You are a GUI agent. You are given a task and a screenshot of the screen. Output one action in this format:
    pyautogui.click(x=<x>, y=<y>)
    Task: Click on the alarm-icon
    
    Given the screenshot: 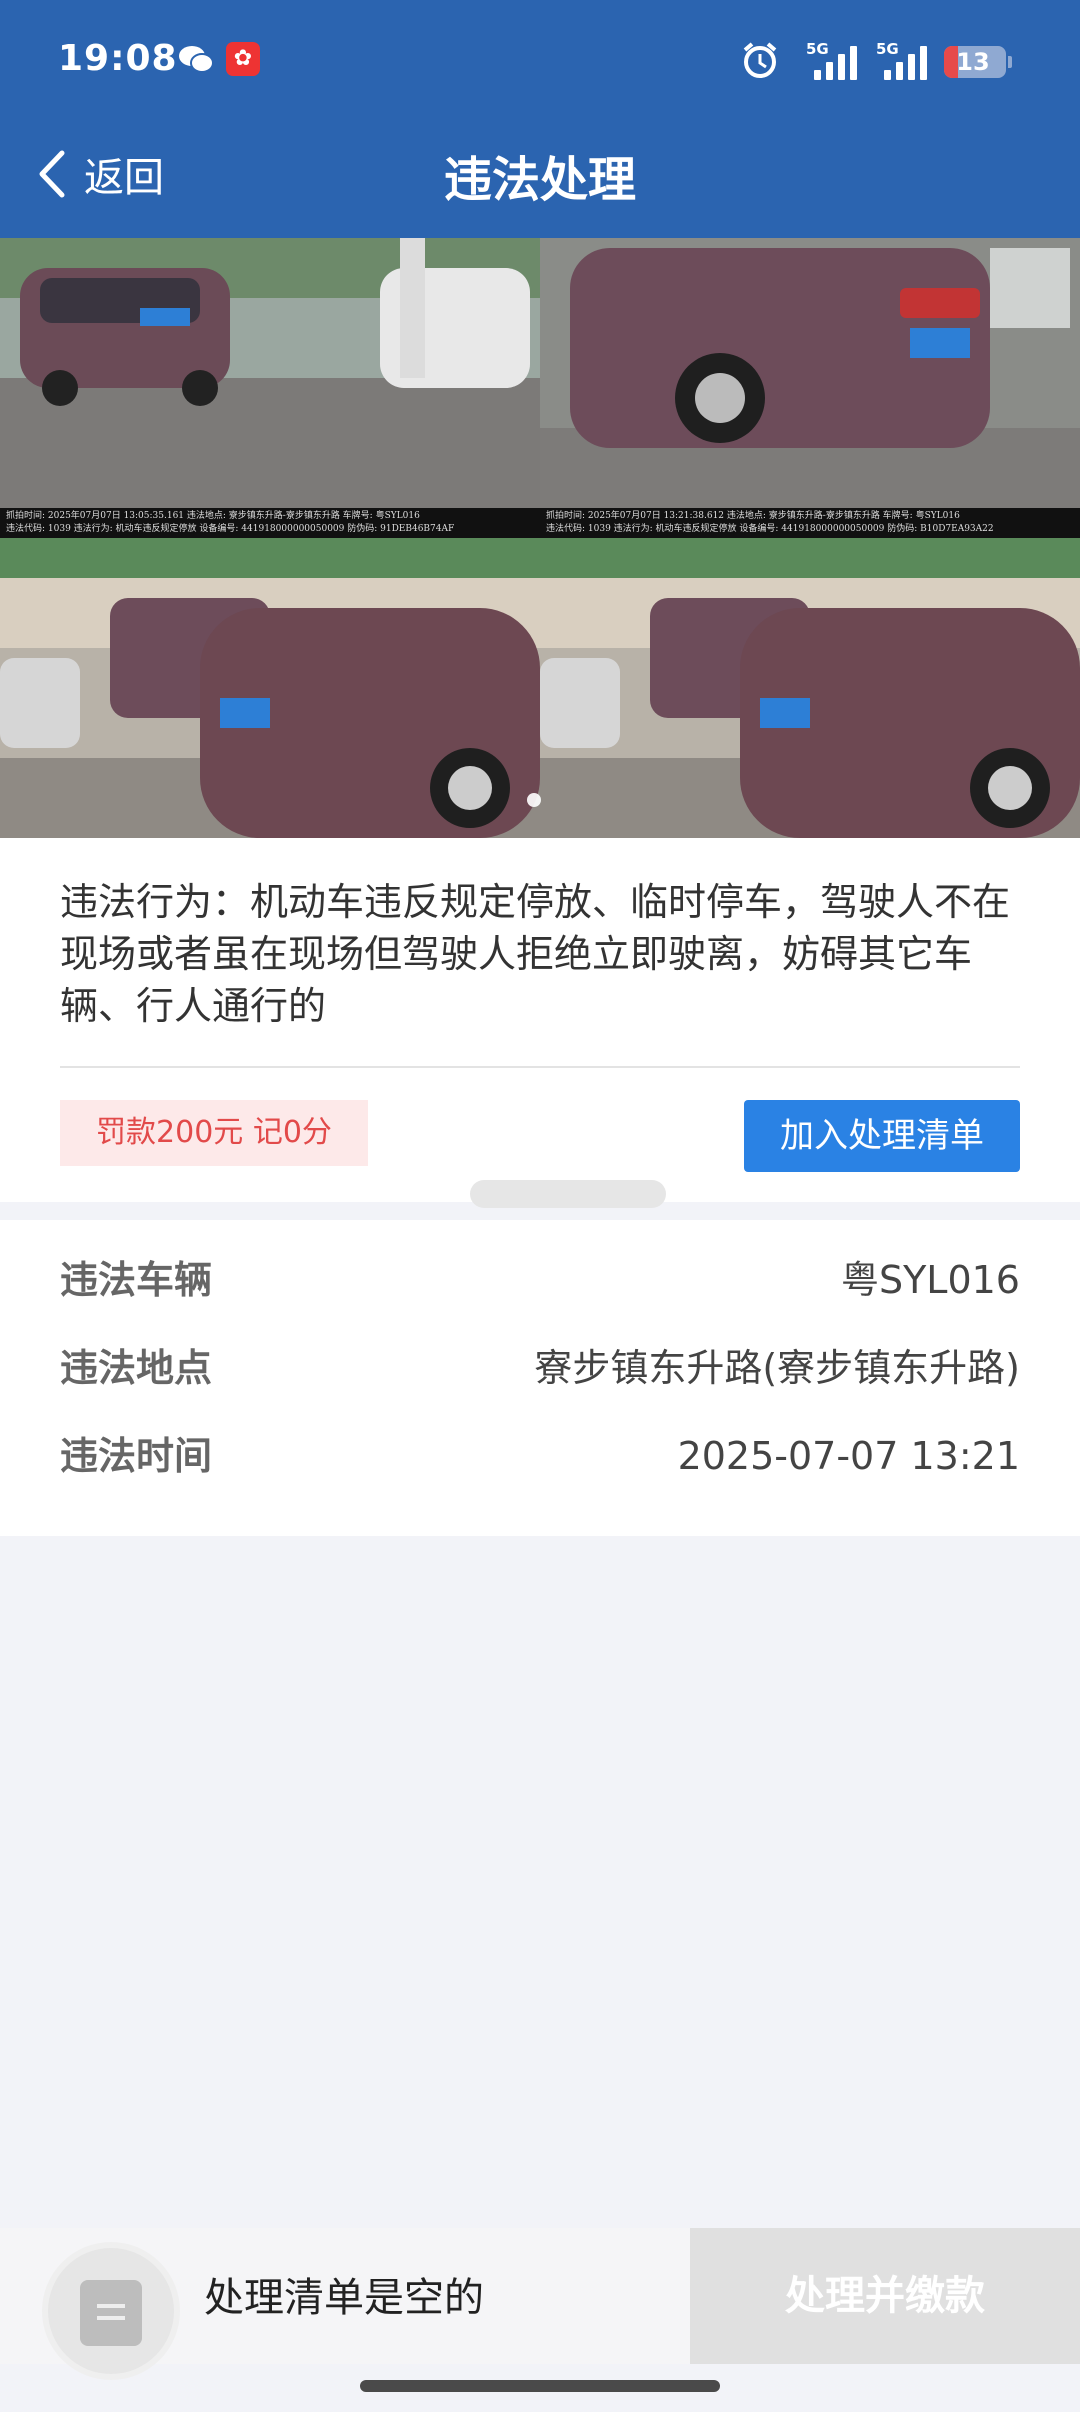 What is the action you would take?
    pyautogui.click(x=760, y=60)
    